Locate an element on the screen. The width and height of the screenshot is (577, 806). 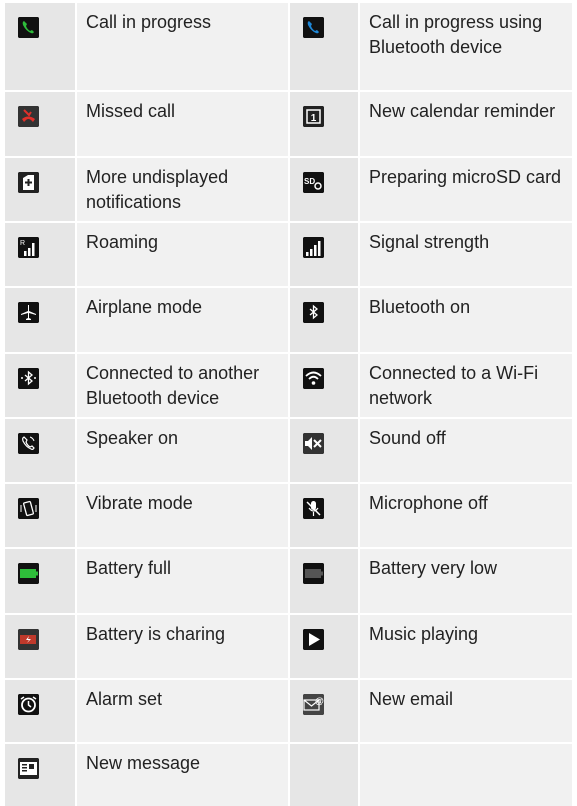
description-label: Sound off is located at coordinates (466, 450).